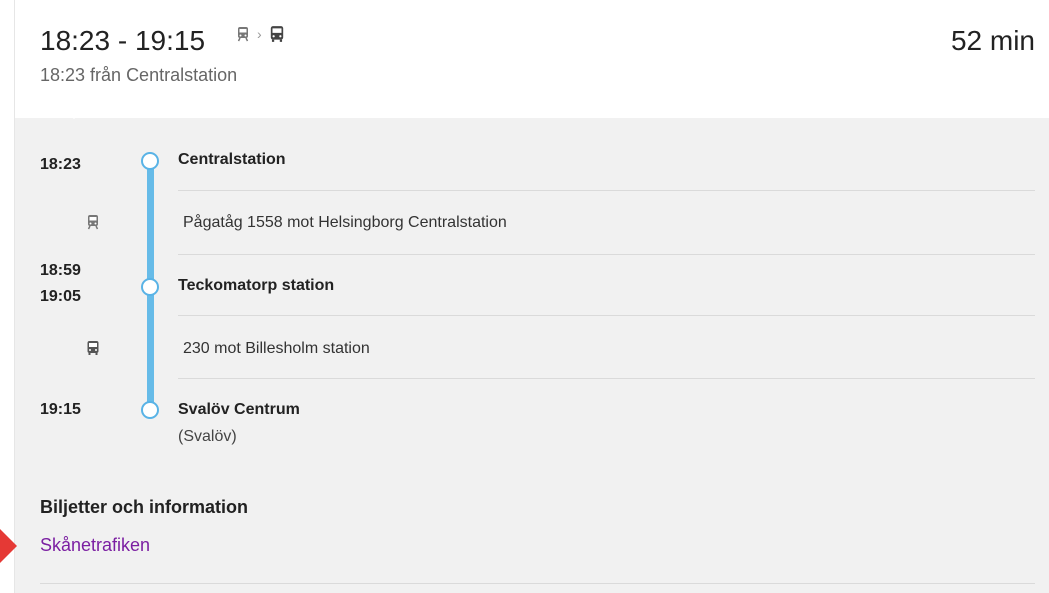  What do you see at coordinates (8, 546) in the screenshot?
I see `pointer-marker-icon` at bounding box center [8, 546].